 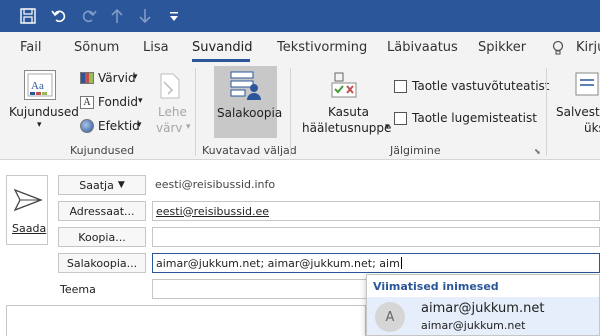 I want to click on tab-spikker: Spikker, so click(x=502, y=47).